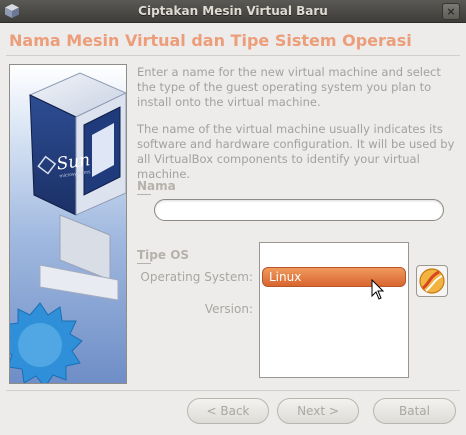 The width and height of the screenshot is (466, 435). Describe the element at coordinates (228, 411) in the screenshot. I see `back-button: < Back` at that location.